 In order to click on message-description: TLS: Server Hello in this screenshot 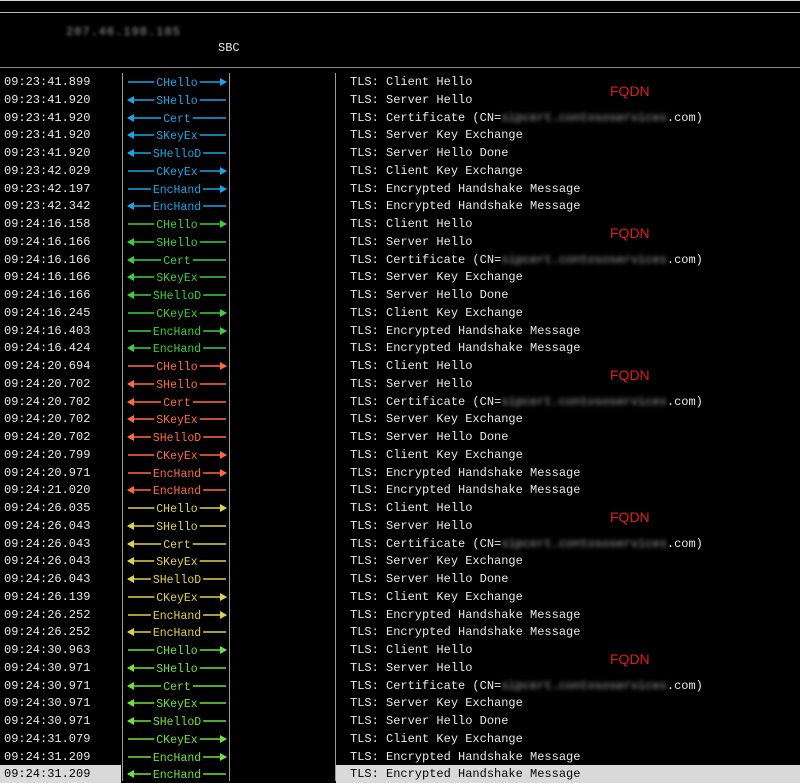, I will do `click(411, 99)`.